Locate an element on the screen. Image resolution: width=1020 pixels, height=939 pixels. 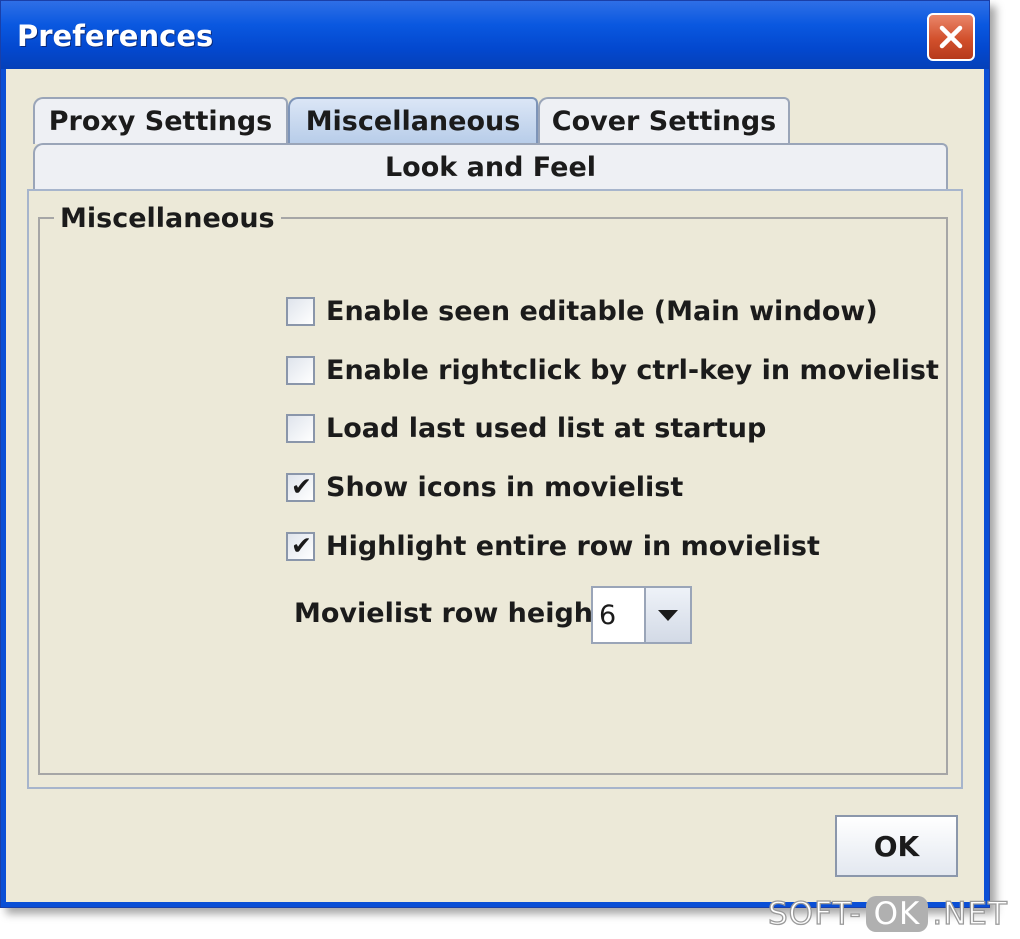
option-show-icons: ✔ Show icons in movielist is located at coordinates (484, 487).